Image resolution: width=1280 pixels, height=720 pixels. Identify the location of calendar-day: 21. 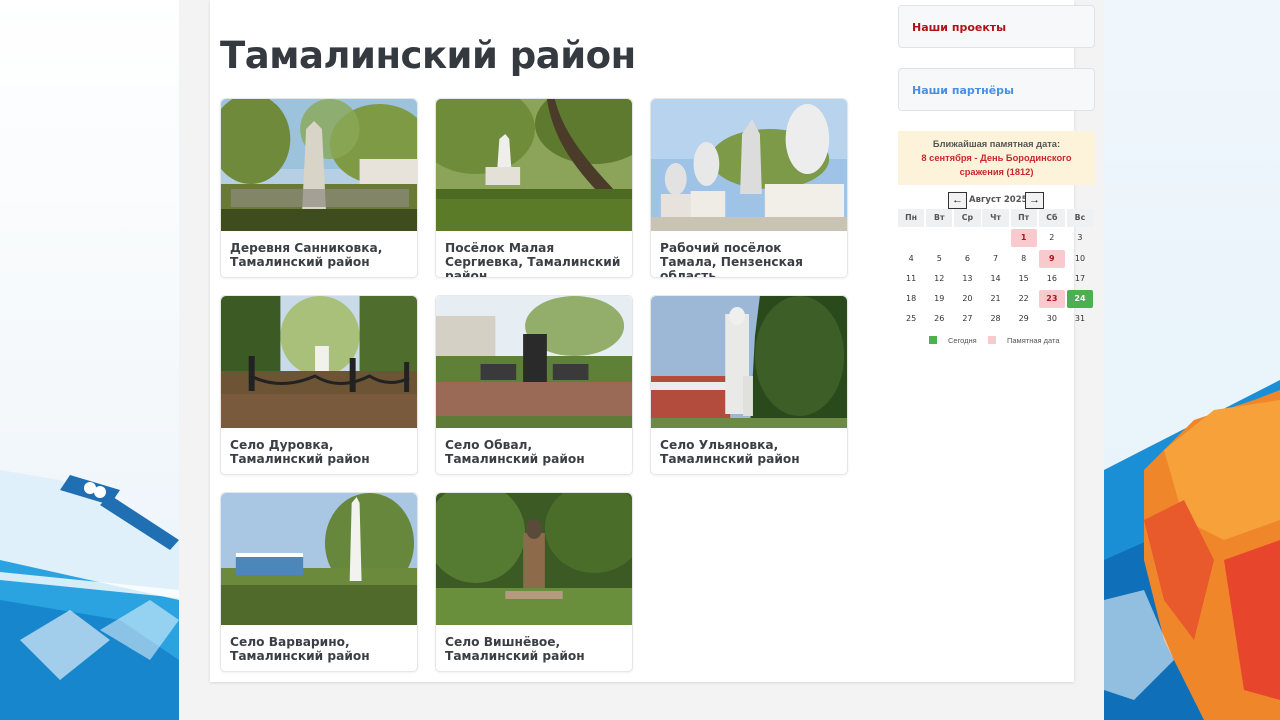
(995, 299).